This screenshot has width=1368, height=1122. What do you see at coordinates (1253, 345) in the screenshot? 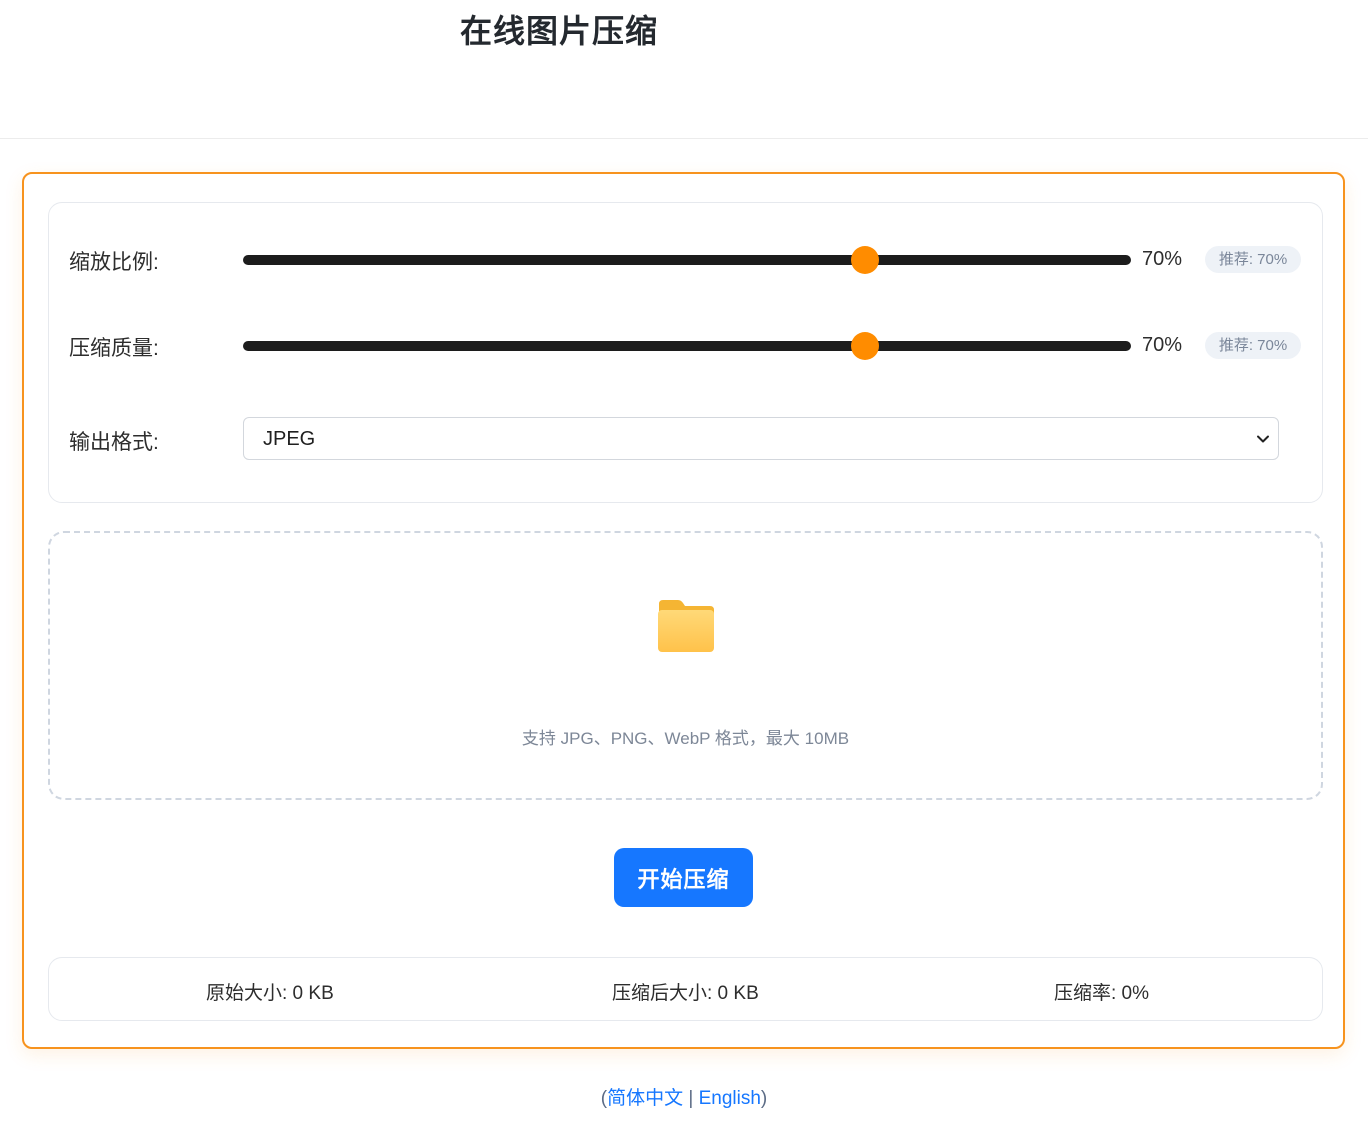
I see `quality-recommend-badge: 推荐: 70%` at bounding box center [1253, 345].